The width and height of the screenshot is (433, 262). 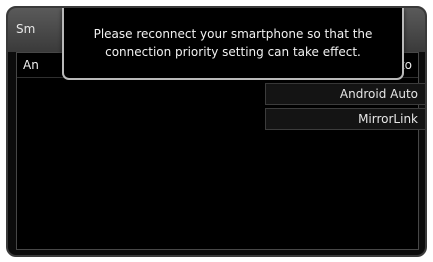 I want to click on screen-title: Sm, so click(x=26, y=29).